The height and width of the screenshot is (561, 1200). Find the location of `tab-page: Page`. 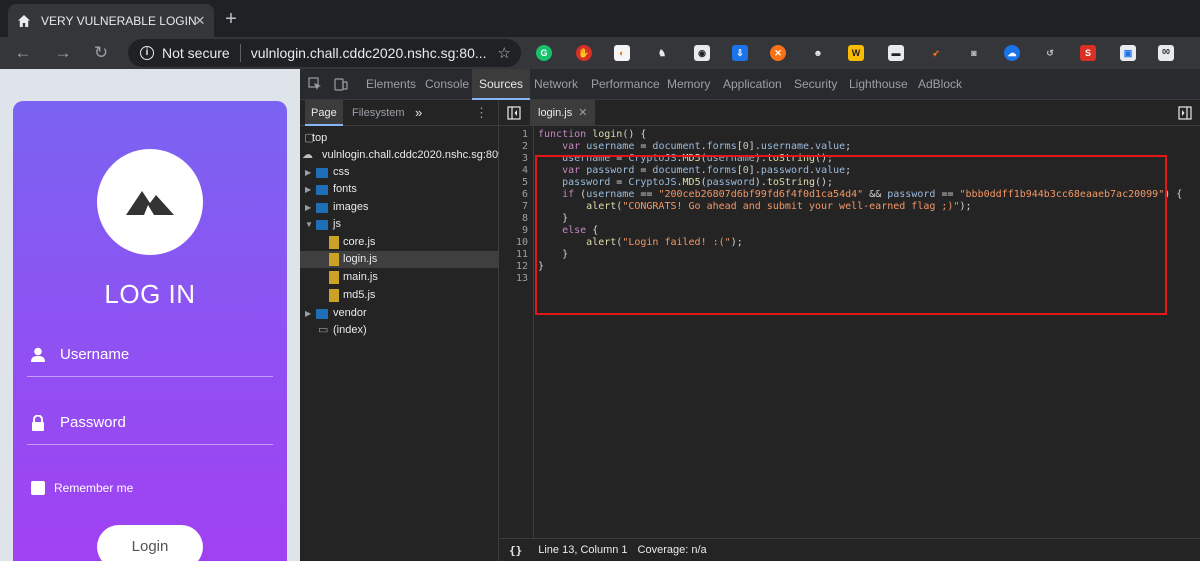

tab-page: Page is located at coordinates (324, 113).